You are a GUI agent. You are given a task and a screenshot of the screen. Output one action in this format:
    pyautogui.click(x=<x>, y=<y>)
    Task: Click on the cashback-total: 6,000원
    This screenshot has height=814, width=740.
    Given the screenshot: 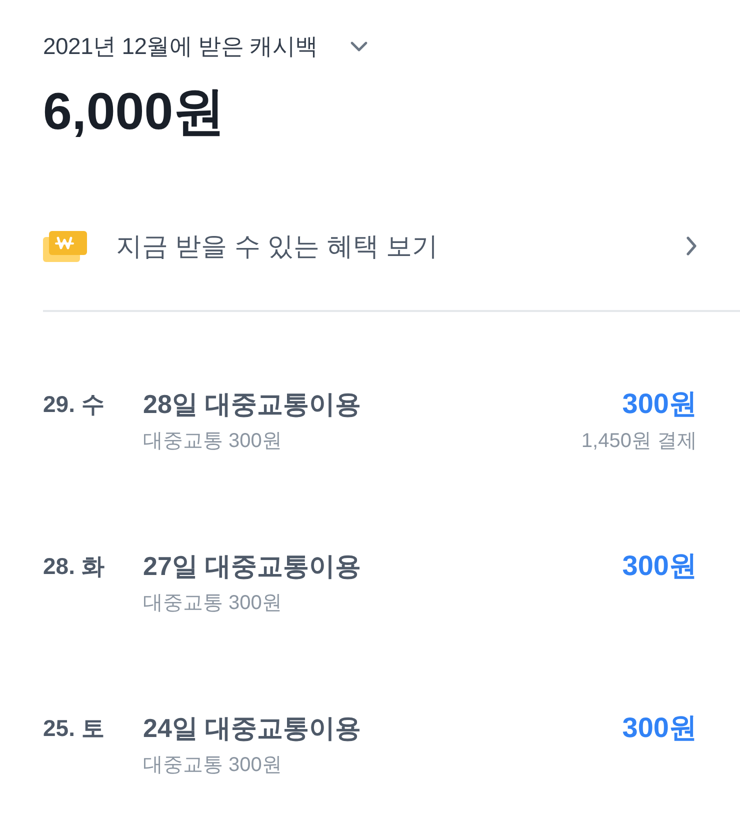 What is the action you would take?
    pyautogui.click(x=134, y=112)
    